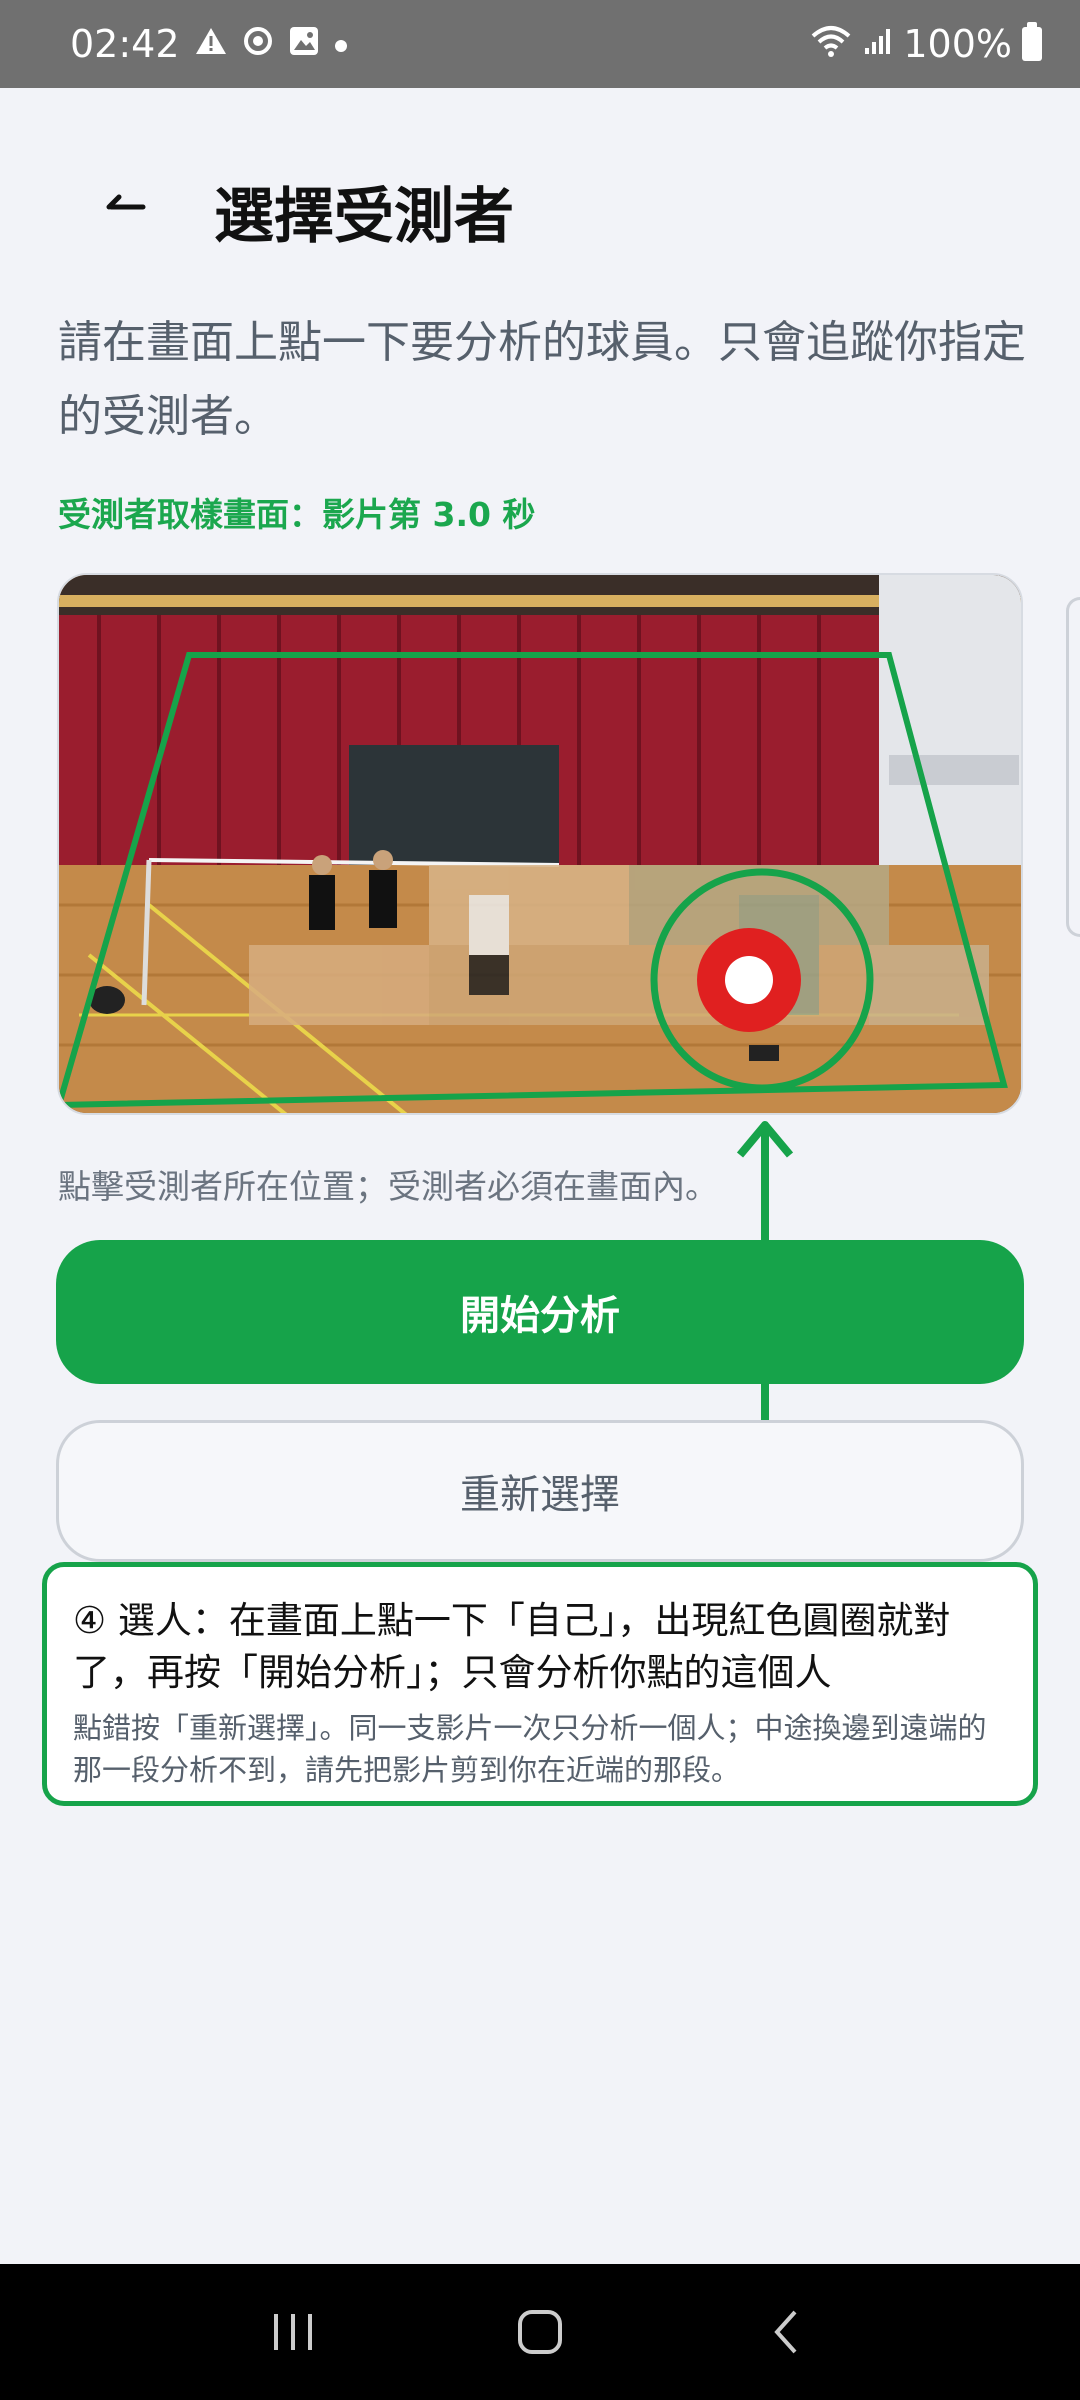 Image resolution: width=1080 pixels, height=2400 pixels. I want to click on sync-icon, so click(258, 44).